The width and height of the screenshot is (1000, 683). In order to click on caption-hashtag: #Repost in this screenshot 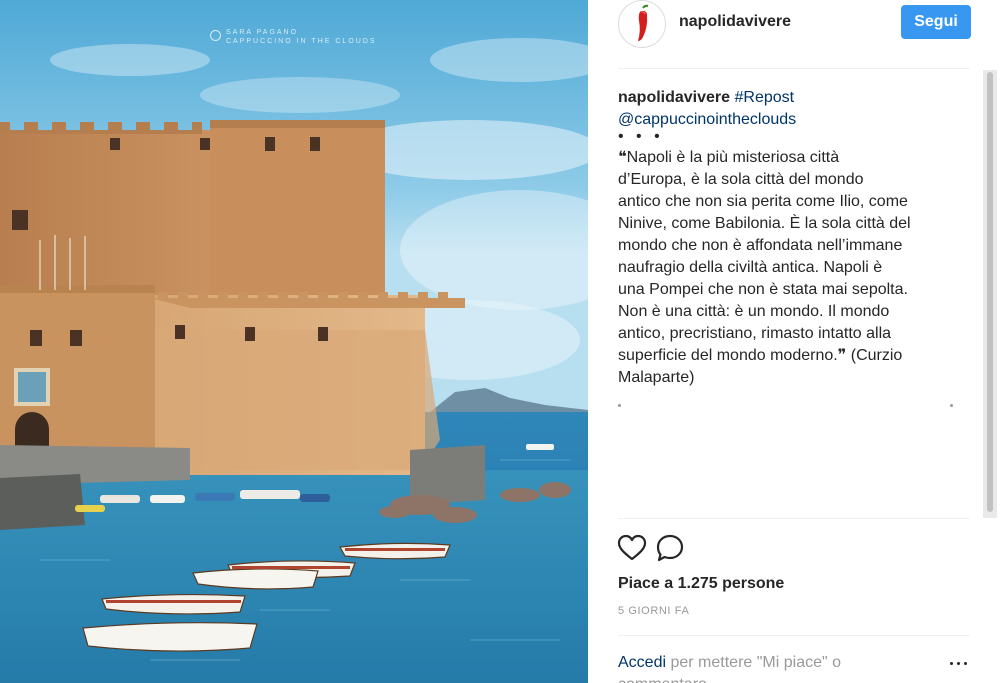, I will do `click(765, 97)`.